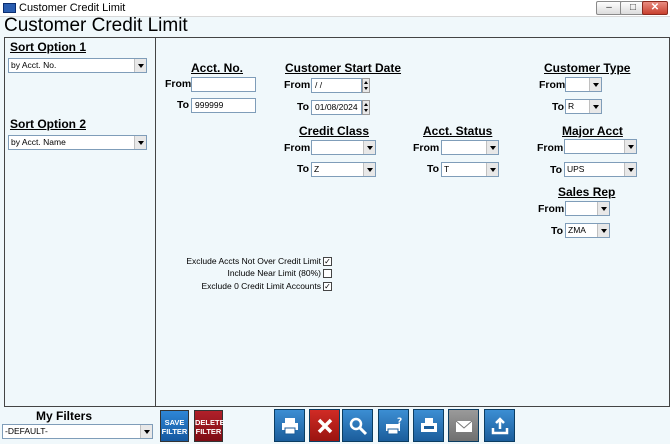 The width and height of the screenshot is (670, 444). What do you see at coordinates (77, 65) in the screenshot?
I see `sort-option-1-select: by Acct. No.` at bounding box center [77, 65].